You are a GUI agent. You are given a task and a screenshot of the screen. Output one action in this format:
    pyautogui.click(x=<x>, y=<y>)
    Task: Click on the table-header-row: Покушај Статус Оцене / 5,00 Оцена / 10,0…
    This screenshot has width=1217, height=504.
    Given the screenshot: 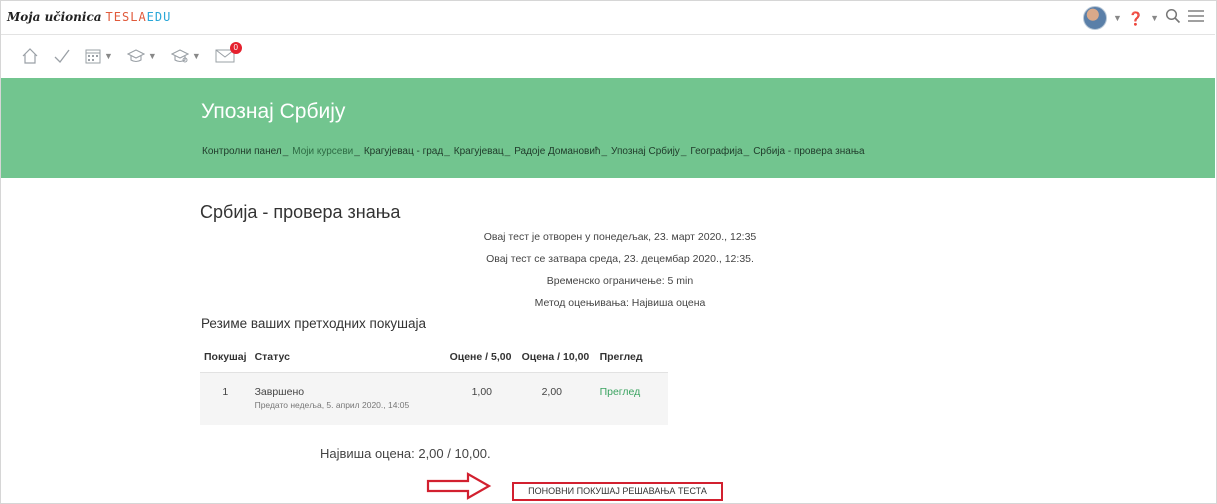 What is the action you would take?
    pyautogui.click(x=434, y=357)
    